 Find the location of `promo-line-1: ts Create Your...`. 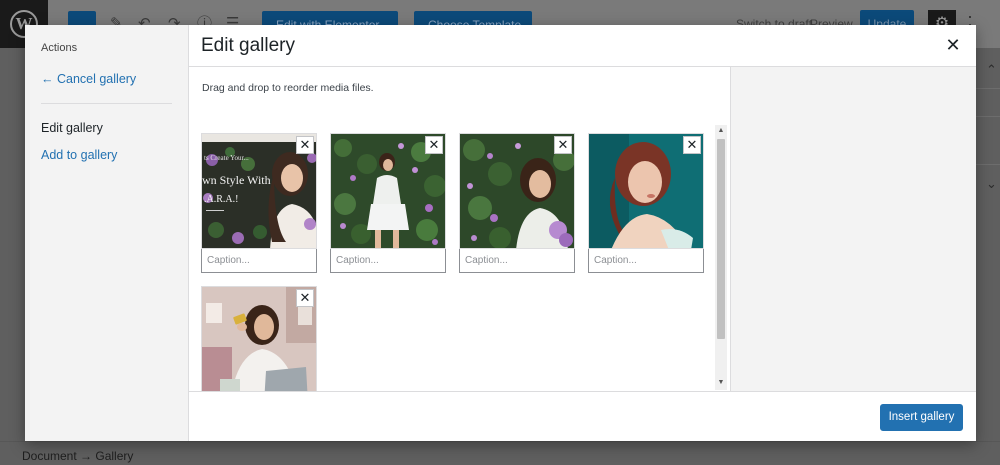

promo-line-1: ts Create Your... is located at coordinates (226, 158).